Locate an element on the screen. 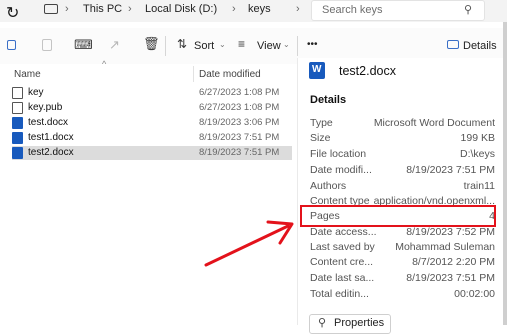 The image size is (507, 334). breadcrumb-local-disk: Local Disk (D:) is located at coordinates (181, 9).